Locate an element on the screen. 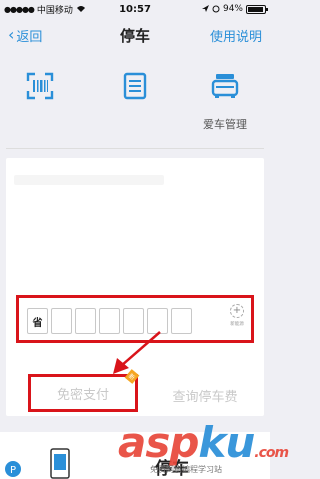  battery-icon is located at coordinates (257, 9).